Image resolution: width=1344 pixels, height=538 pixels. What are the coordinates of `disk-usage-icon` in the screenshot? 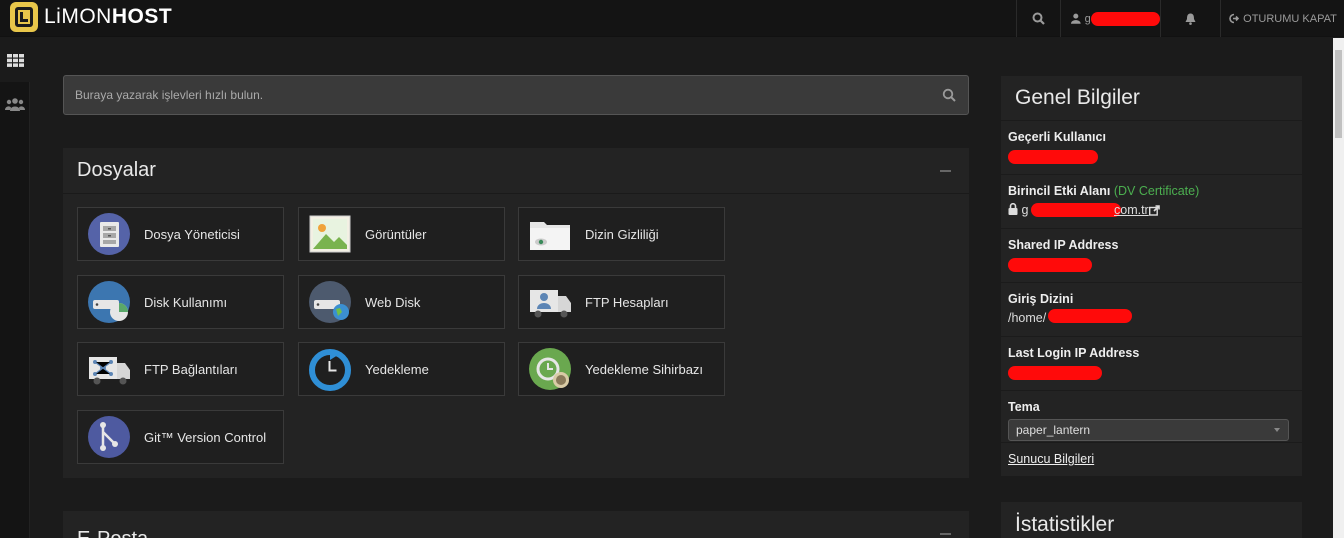 It's located at (109, 302).